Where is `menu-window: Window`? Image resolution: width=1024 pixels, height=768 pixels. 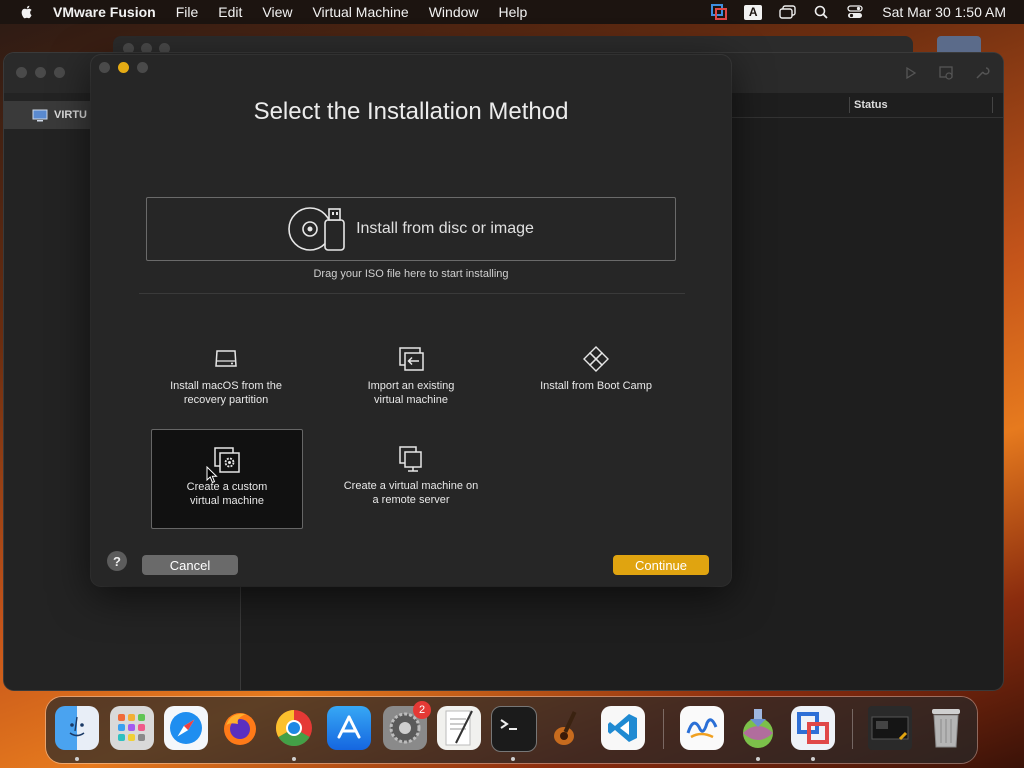
menu-window: Window is located at coordinates (454, 12).